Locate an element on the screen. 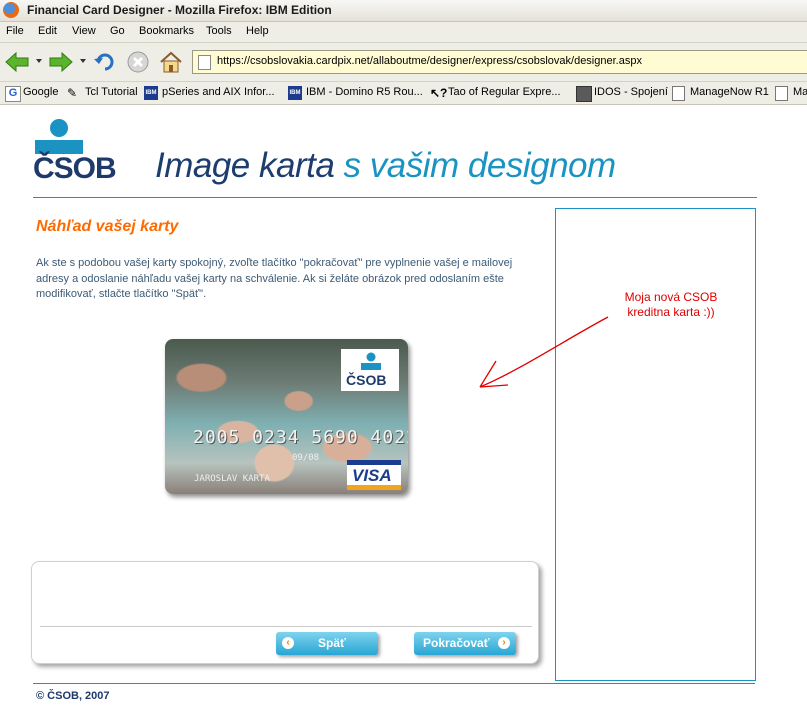 The height and width of the screenshot is (723, 807). feather-icon: ✎ is located at coordinates (72, 93).